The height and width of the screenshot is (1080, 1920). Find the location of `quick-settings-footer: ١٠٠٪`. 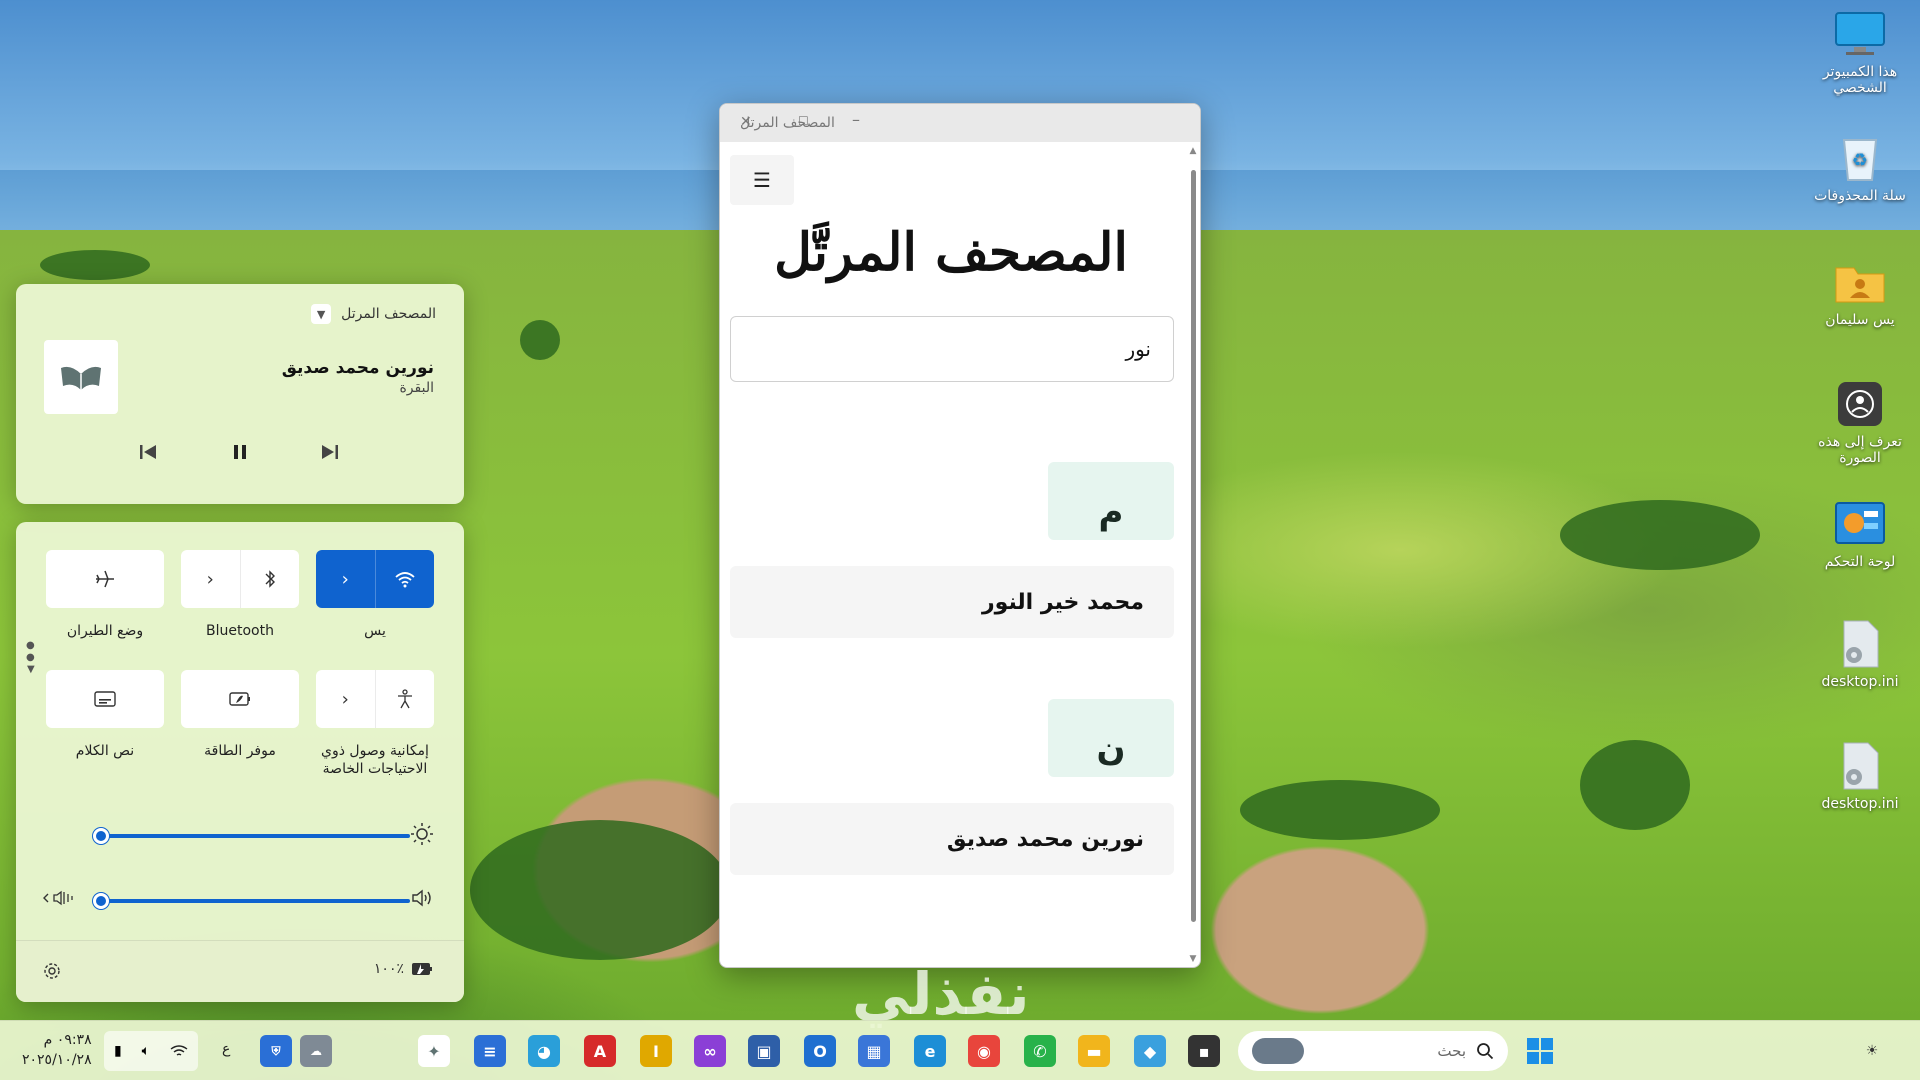

quick-settings-footer: ١٠٠٪ is located at coordinates (240, 971).